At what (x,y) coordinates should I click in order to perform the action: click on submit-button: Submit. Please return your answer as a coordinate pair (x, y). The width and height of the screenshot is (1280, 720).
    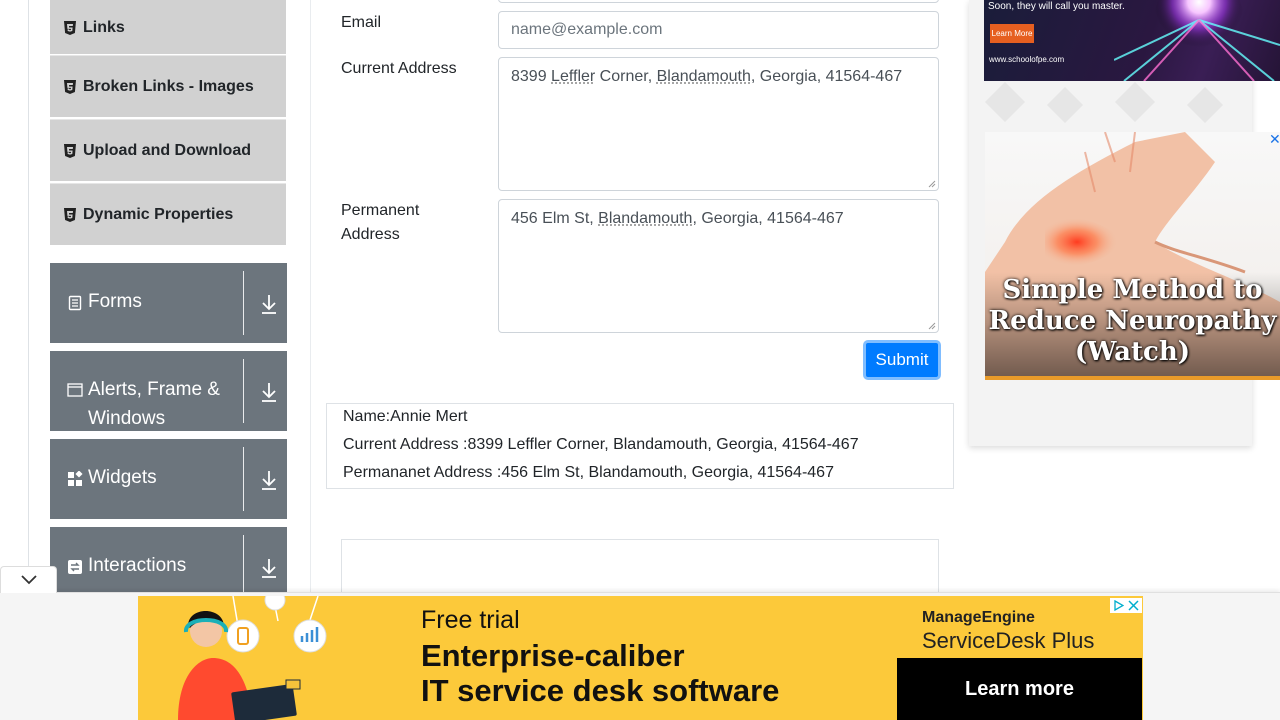
    Looking at the image, I should click on (902, 360).